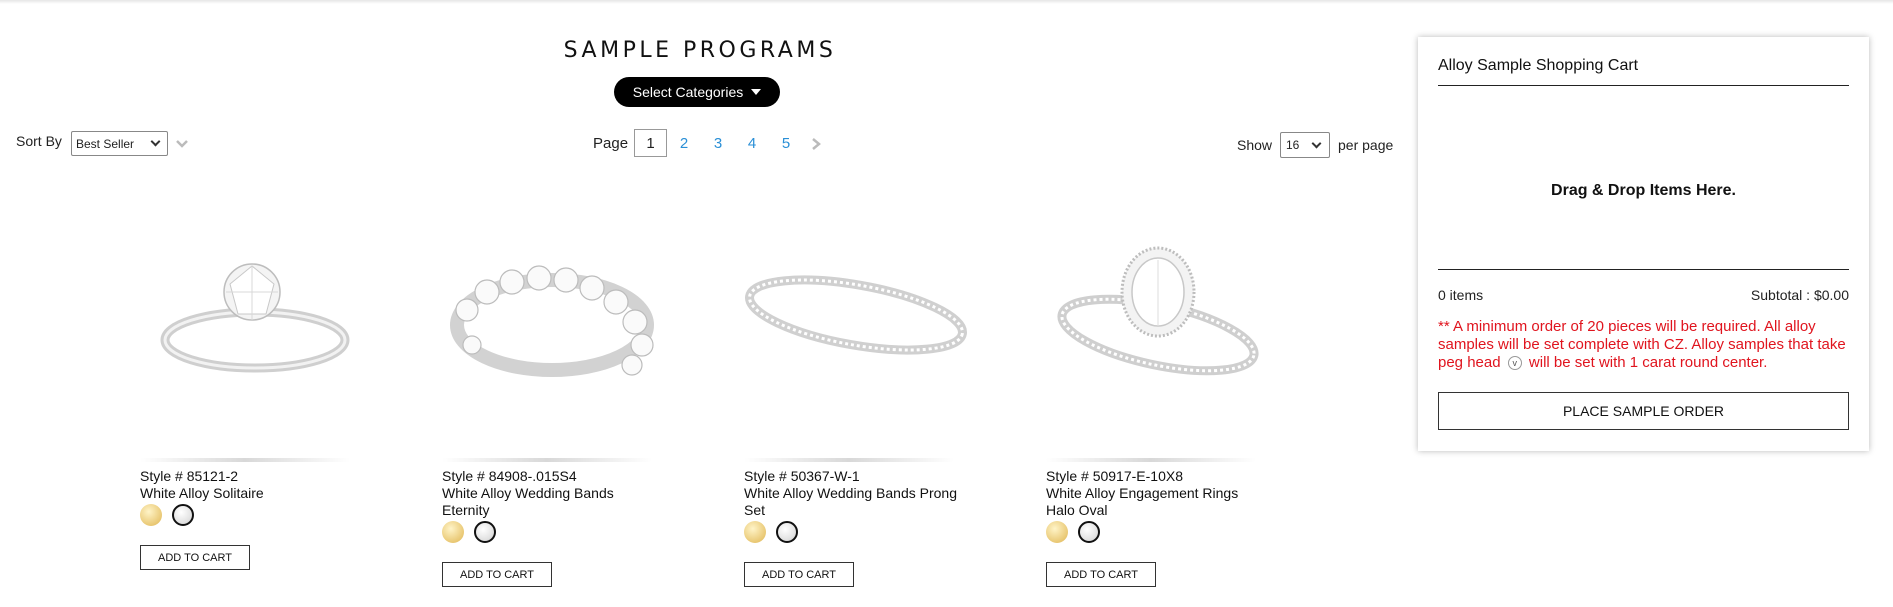 Image resolution: width=1893 pixels, height=607 pixels. Describe the element at coordinates (1648, 362) in the screenshot. I see `note-text-2: will be set with 1 carat round center.` at that location.